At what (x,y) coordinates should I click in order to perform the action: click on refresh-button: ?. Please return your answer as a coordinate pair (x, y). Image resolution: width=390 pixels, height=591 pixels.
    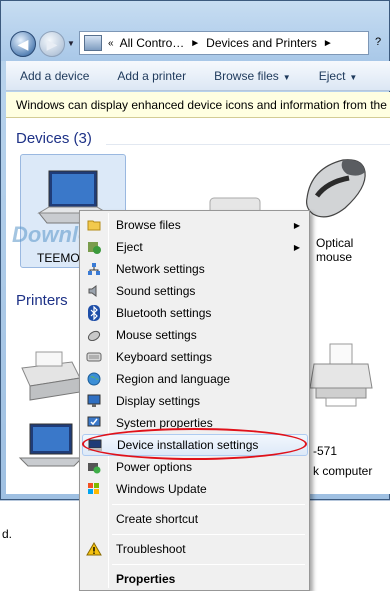
    Looking at the image, I should click on (381, 43).